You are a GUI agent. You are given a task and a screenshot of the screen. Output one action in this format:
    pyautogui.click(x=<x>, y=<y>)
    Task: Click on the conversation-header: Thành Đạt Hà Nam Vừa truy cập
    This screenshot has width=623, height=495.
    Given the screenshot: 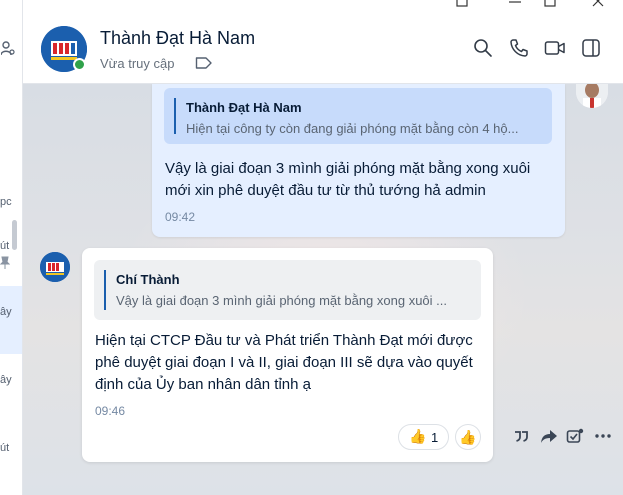 What is the action you would take?
    pyautogui.click(x=323, y=48)
    